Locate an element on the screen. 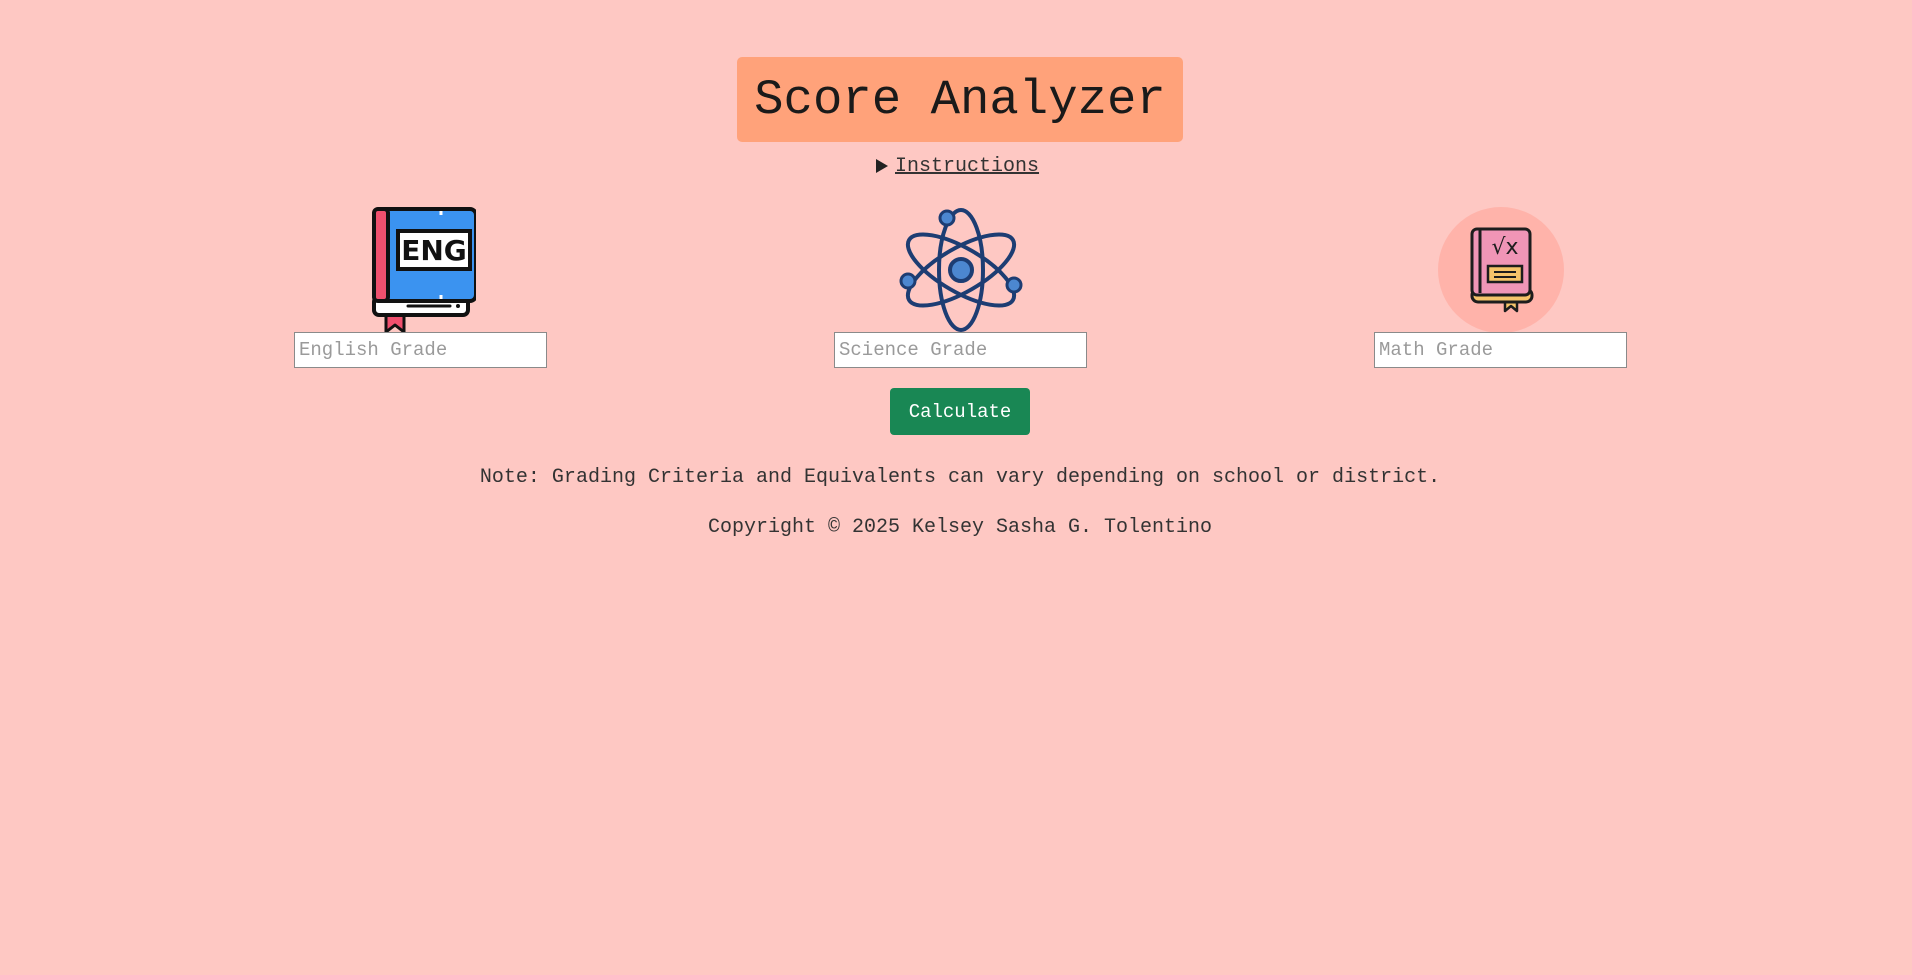 This screenshot has height=975, width=1912. instructions-toggle: Instructions is located at coordinates (957, 166).